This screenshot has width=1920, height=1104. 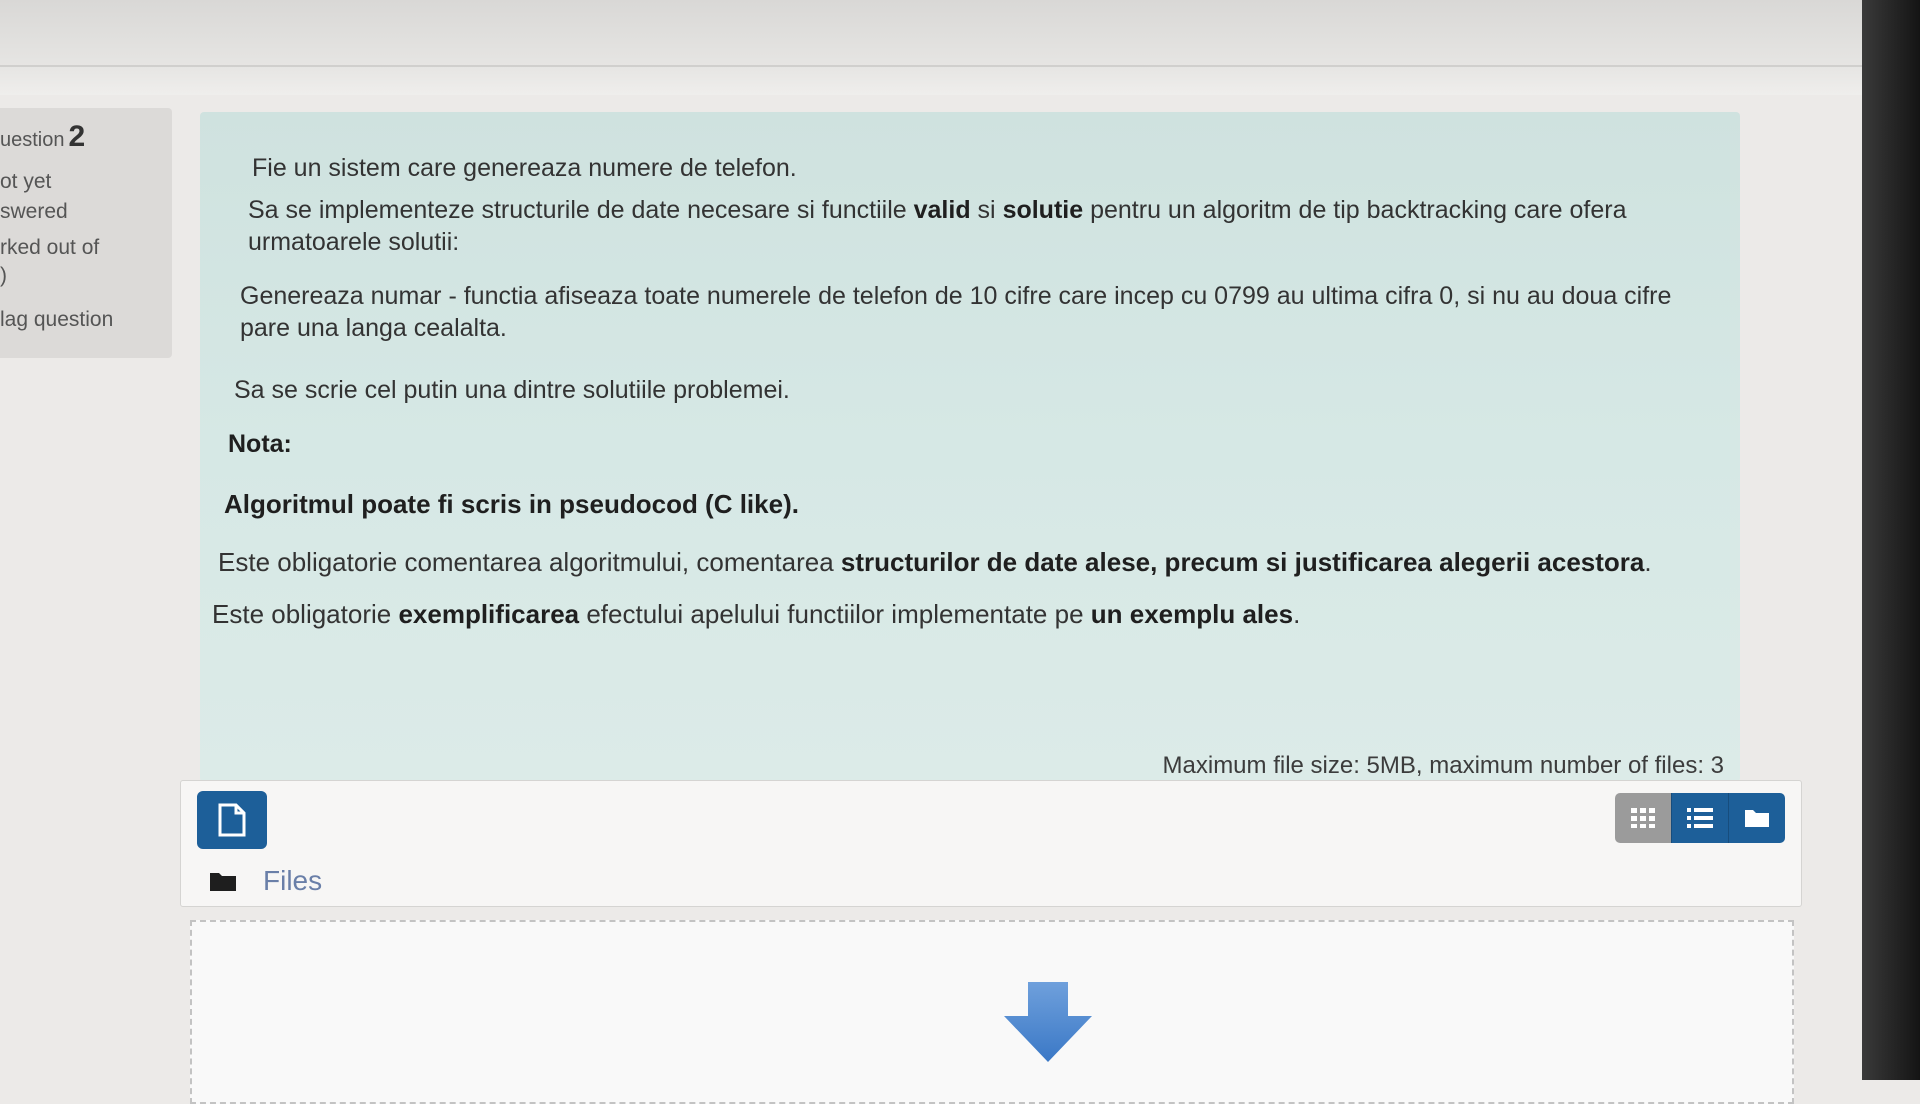 I want to click on file-path-breadcrumb: Files, so click(x=265, y=882).